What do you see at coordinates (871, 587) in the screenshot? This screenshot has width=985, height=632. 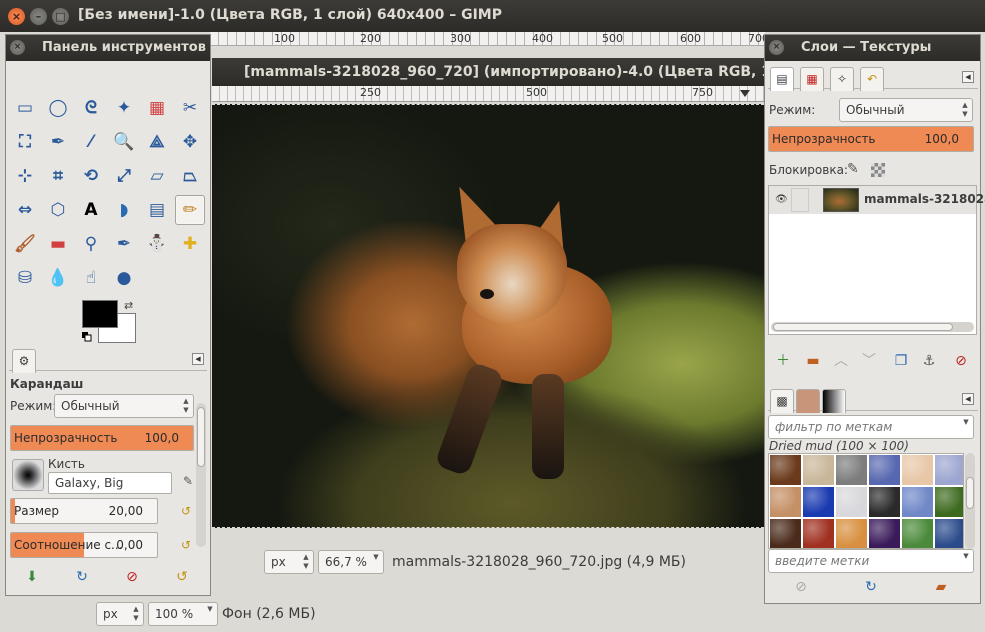 I see `refresh-patterns-icon: ↻` at bounding box center [871, 587].